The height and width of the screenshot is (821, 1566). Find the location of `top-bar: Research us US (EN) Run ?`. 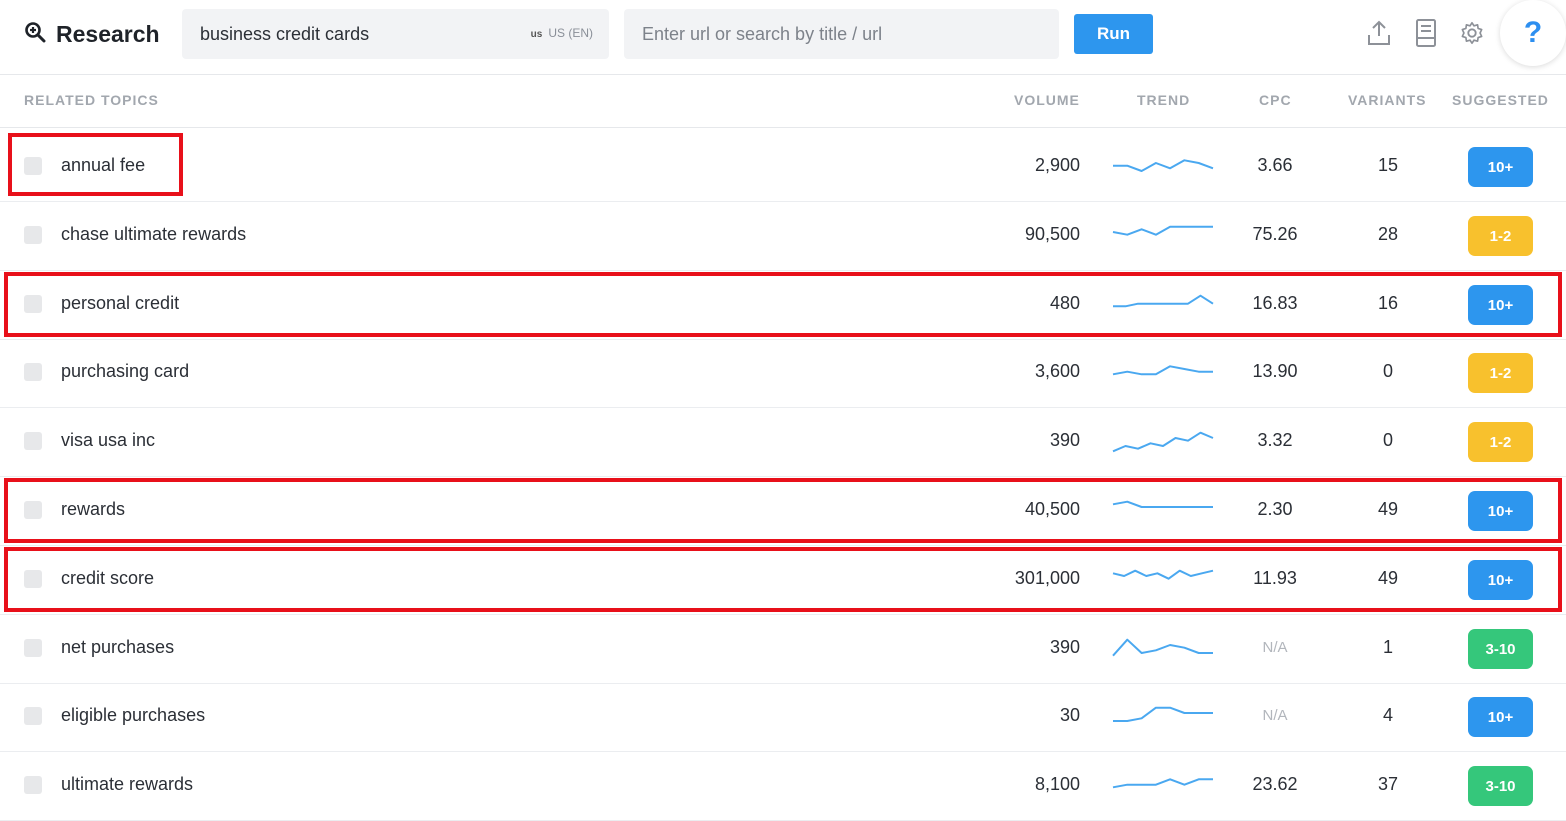

top-bar: Research us US (EN) Run ? is located at coordinates (783, 37).